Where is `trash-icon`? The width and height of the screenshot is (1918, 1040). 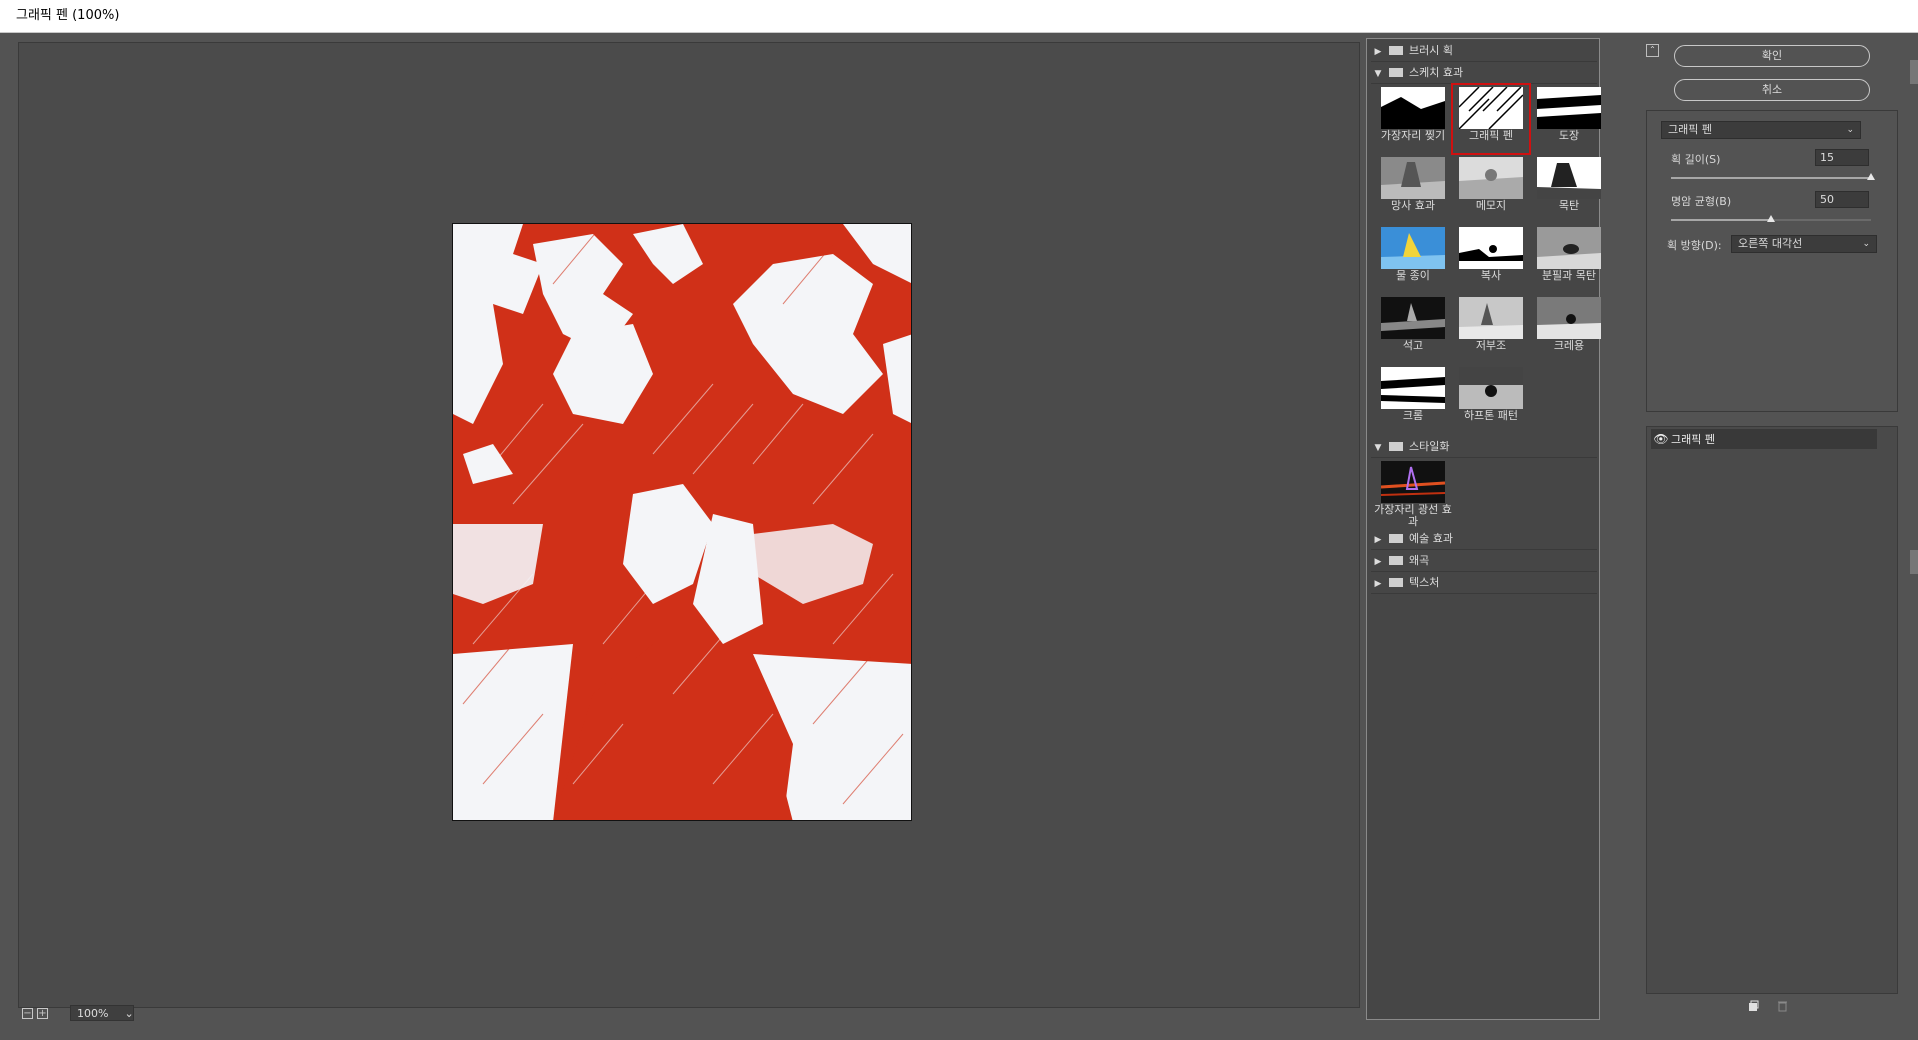
trash-icon is located at coordinates (1782, 1006).